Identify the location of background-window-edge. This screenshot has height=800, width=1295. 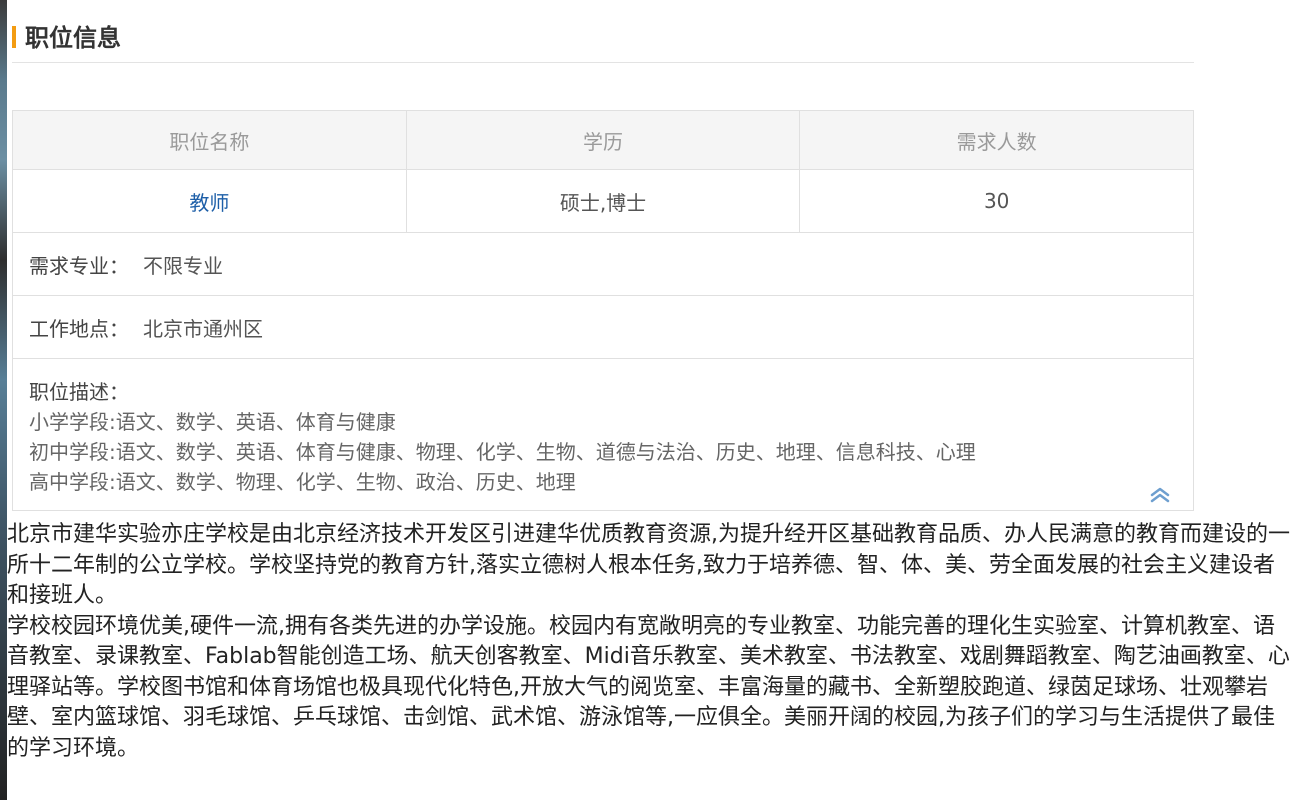
(3, 400).